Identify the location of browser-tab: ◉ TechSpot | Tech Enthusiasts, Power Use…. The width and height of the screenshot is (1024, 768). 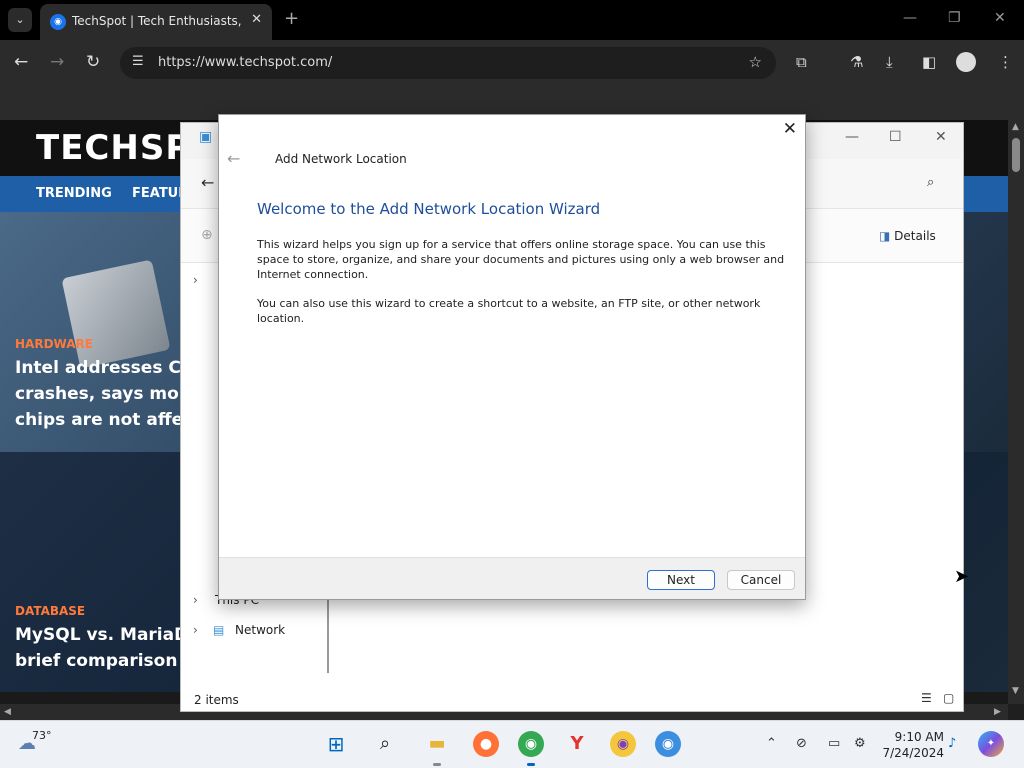
(156, 22).